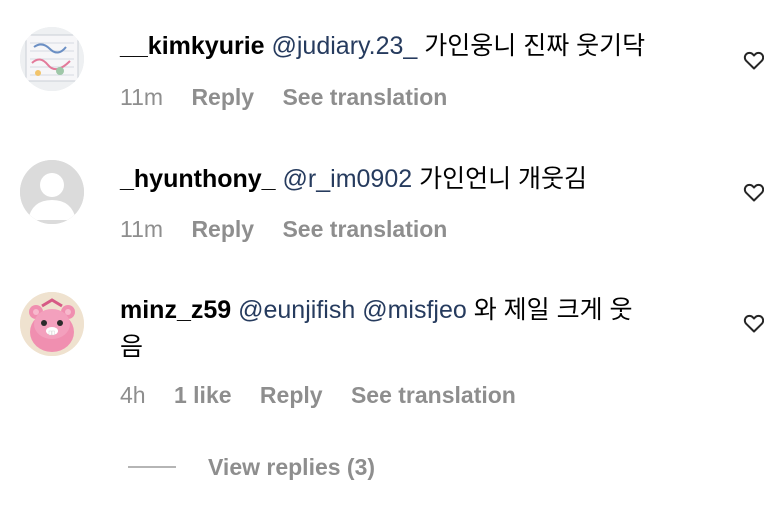 This screenshot has width=764, height=516. I want to click on comment-text: minz_z59 @eunjifish @misfjeo 와 제일 크게 웃, so click(376, 310).